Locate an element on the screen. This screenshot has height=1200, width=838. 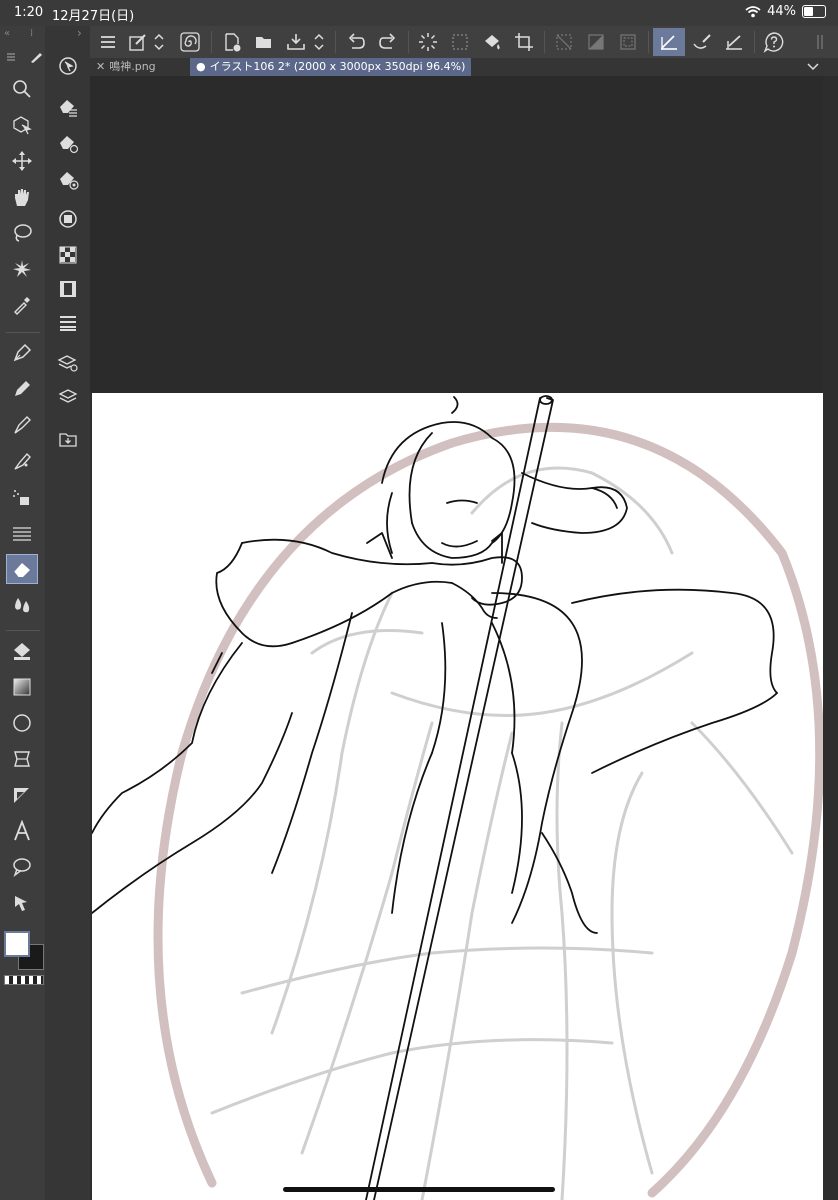
lines-tool is located at coordinates (22, 533).